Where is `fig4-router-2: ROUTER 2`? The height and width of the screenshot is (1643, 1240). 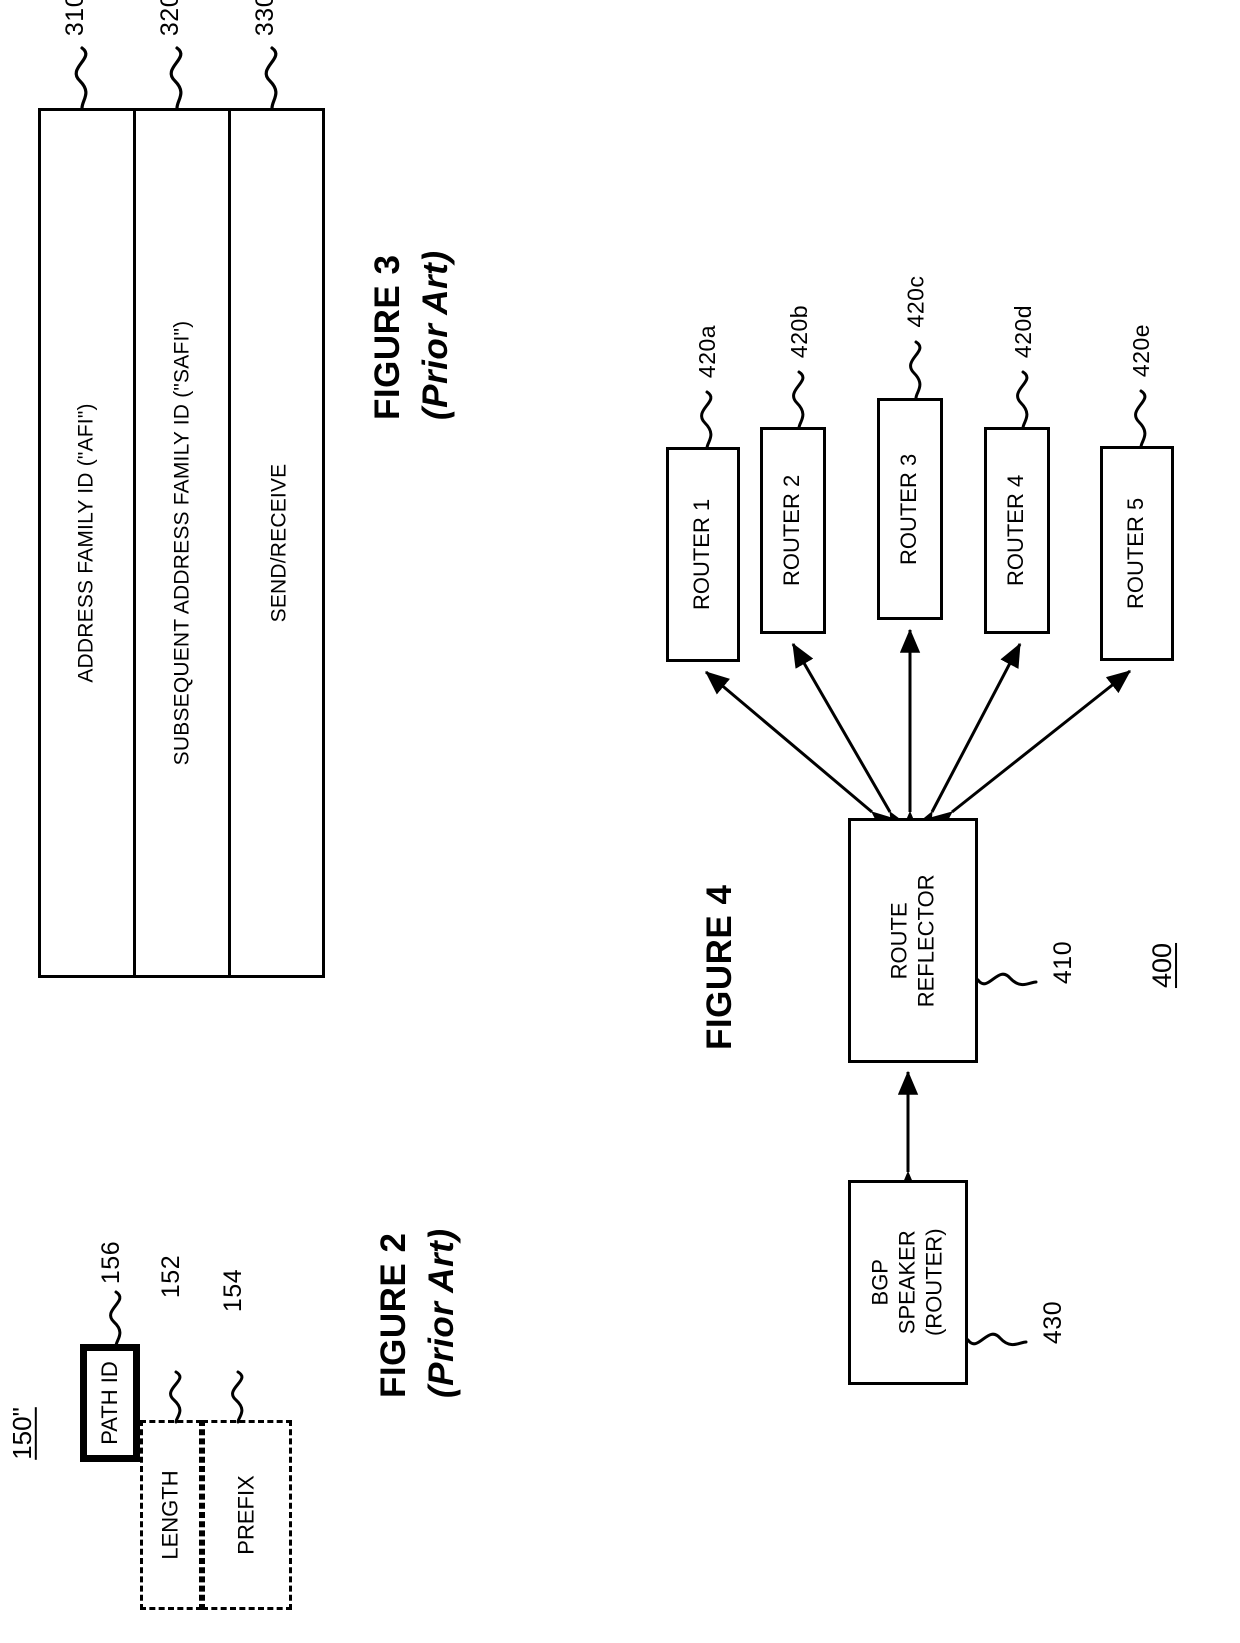 fig4-router-2: ROUTER 2 is located at coordinates (793, 530).